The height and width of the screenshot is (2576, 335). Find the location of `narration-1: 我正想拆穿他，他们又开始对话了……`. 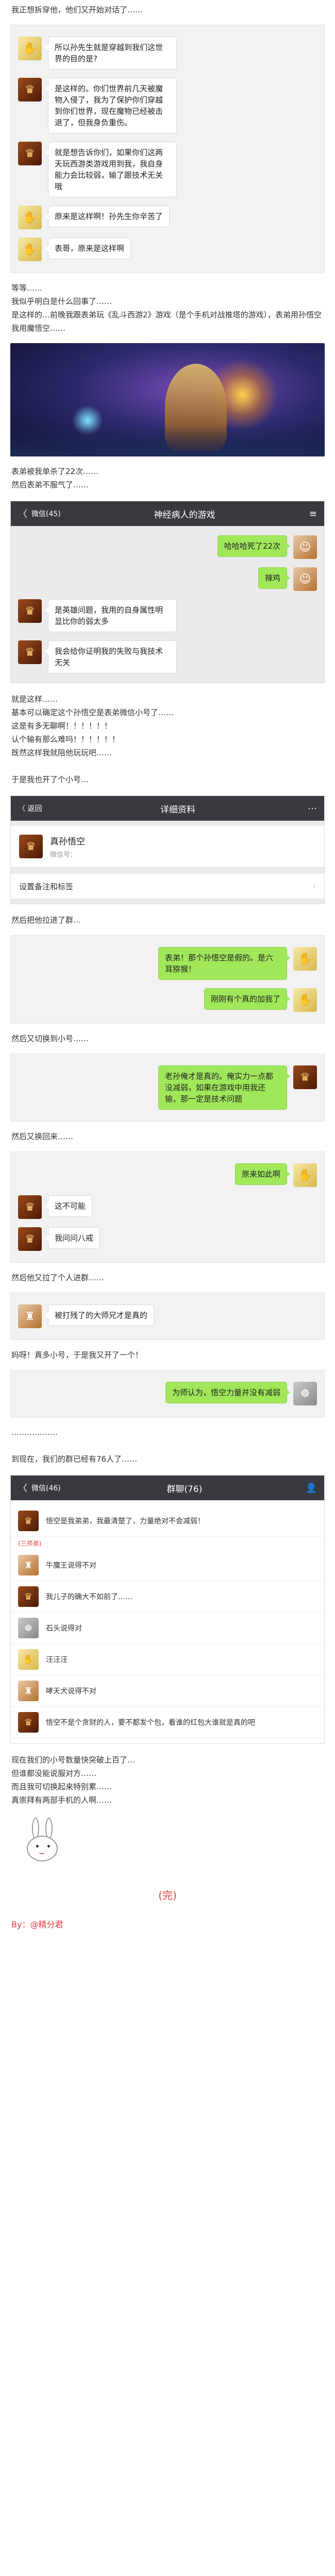

narration-1: 我正想拆穿他，他们又开始对话了…… is located at coordinates (167, 10).